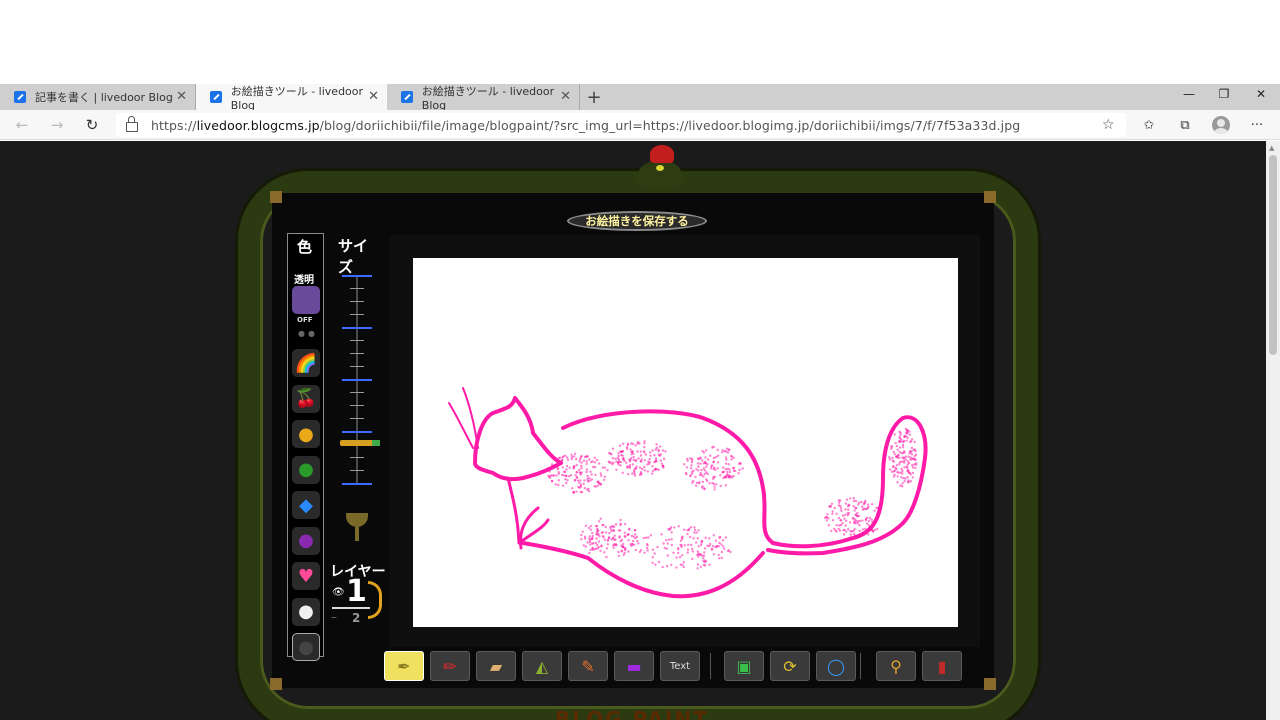 This screenshot has height=720, width=1280. I want to click on bat-icon: ●, so click(306, 647).